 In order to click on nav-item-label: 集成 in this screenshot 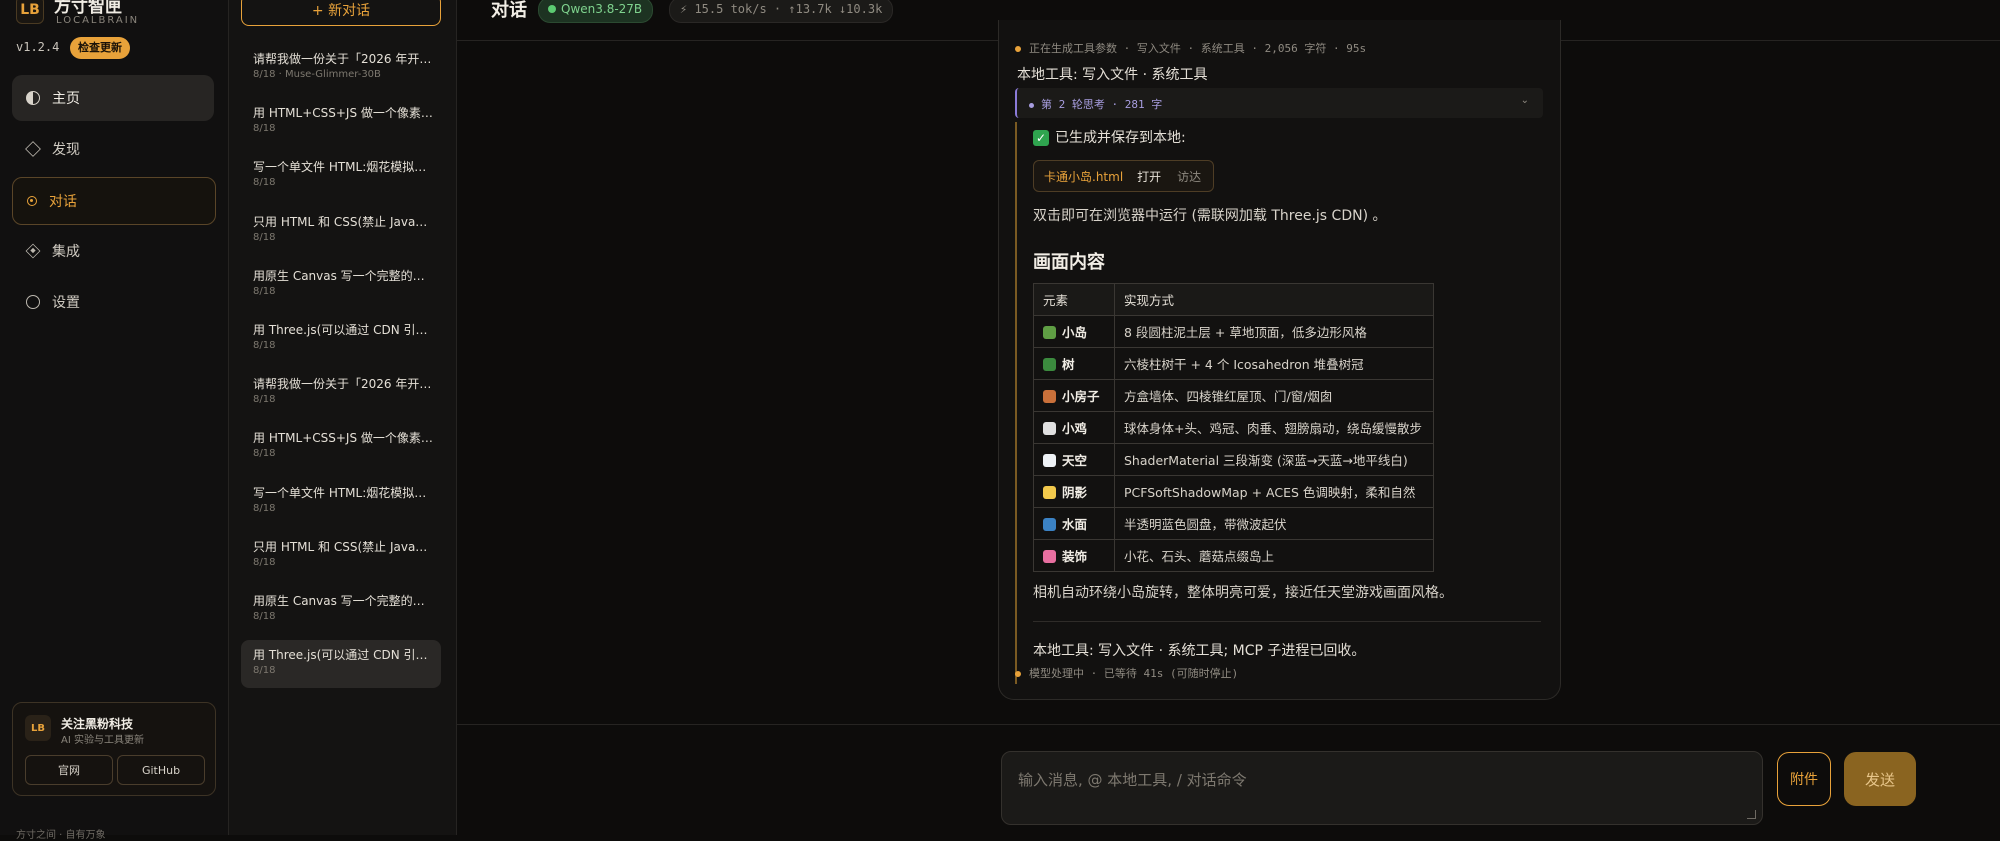, I will do `click(66, 252)`.